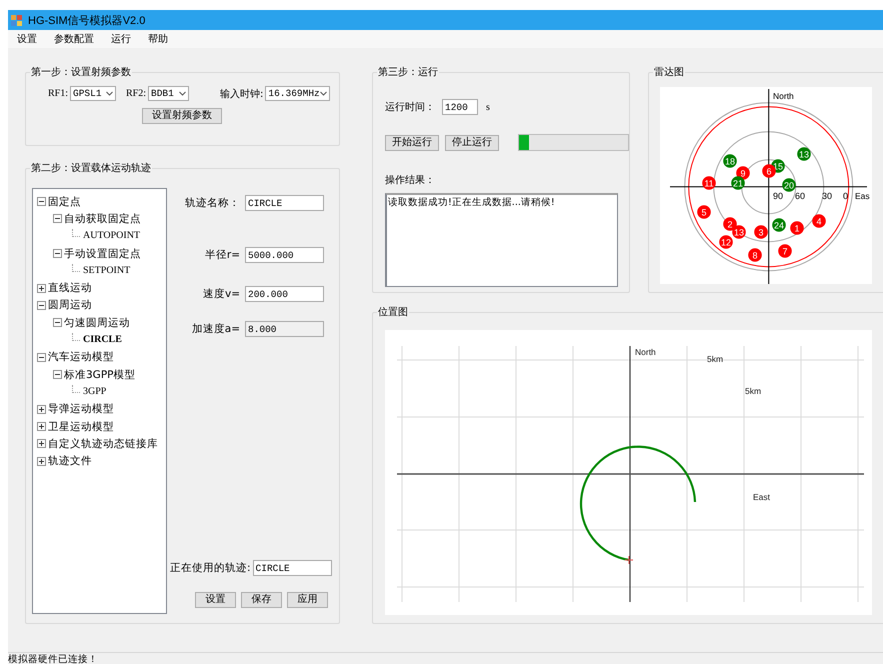 Image resolution: width=883 pixels, height=664 pixels. What do you see at coordinates (501, 240) in the screenshot?
I see `output-field: 读取数据成功!正在生成数据...请稍候!` at bounding box center [501, 240].